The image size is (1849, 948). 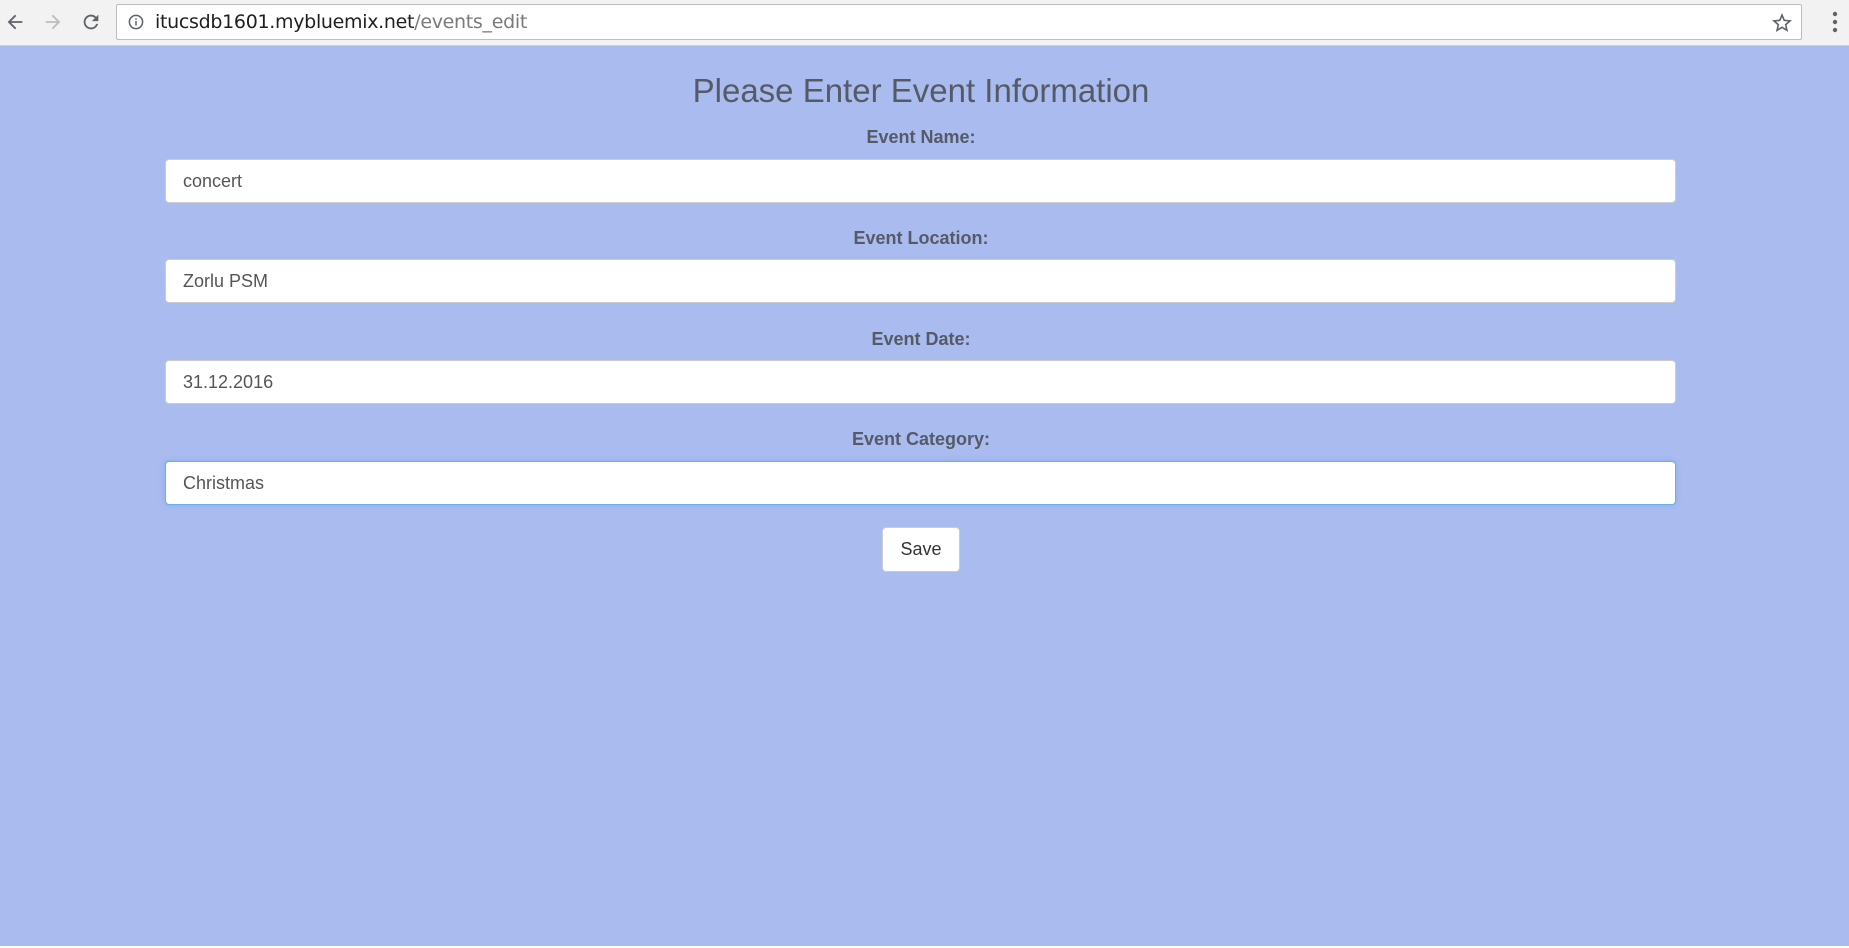 What do you see at coordinates (921, 339) in the screenshot?
I see `event-date-label: Event Date:` at bounding box center [921, 339].